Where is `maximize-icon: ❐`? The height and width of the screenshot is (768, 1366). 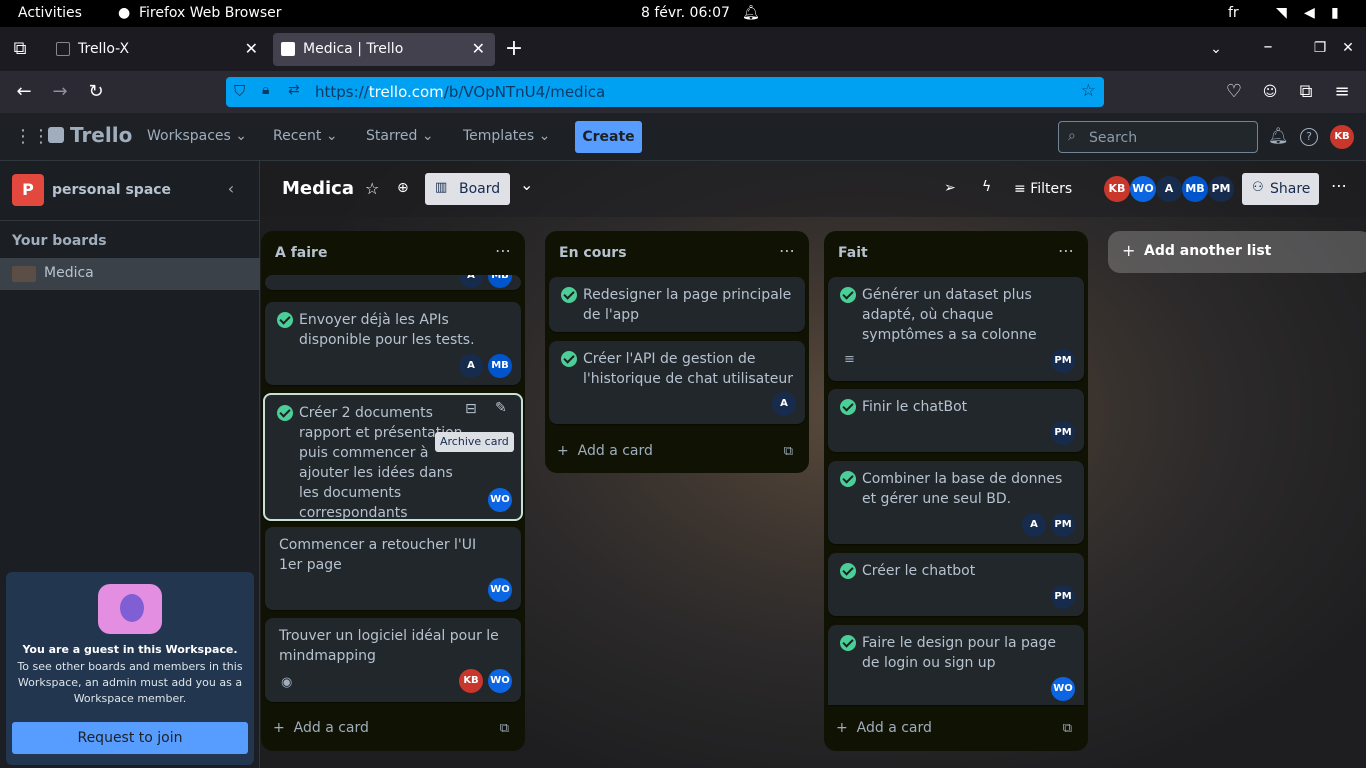 maximize-icon: ❐ is located at coordinates (1320, 48).